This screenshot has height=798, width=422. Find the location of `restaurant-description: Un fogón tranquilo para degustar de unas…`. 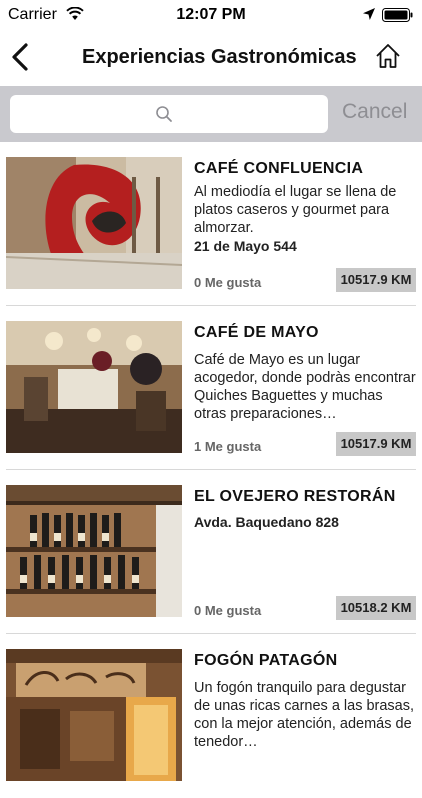

restaurant-description: Un fogón tranquilo para degustar de unas… is located at coordinates (304, 715).